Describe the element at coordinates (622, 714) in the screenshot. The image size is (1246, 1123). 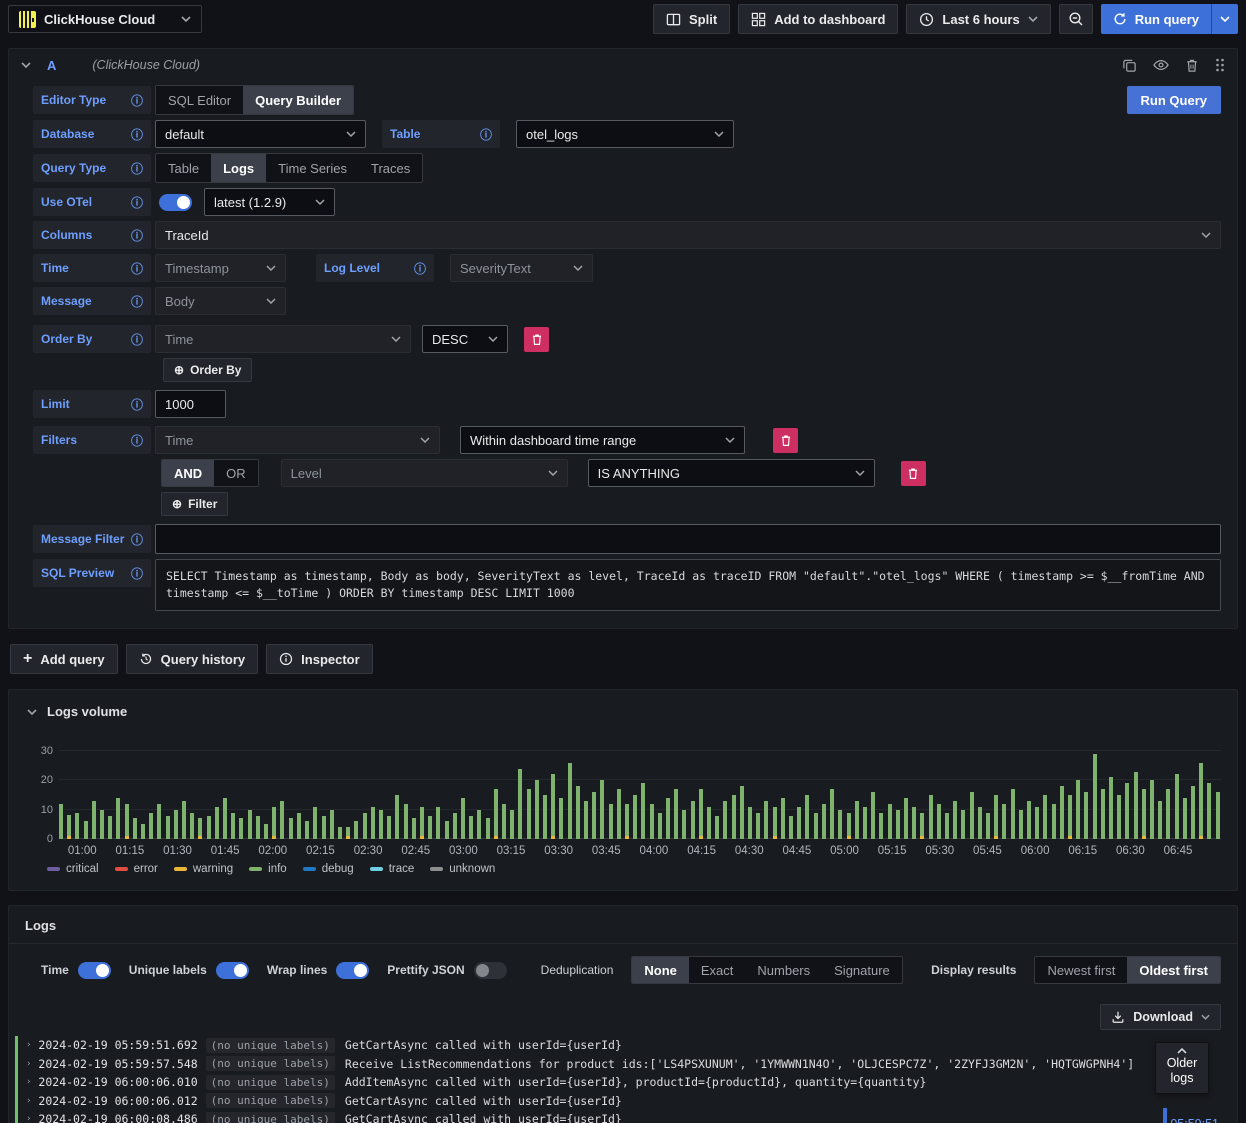
I see `logs-volume-header: Logs volume` at that location.